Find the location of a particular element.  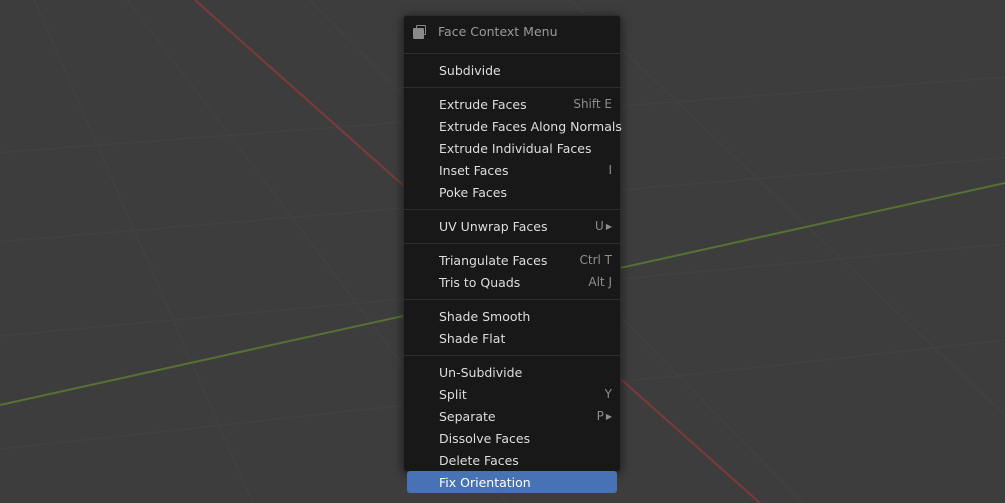

menu-item-extrude-faces-along-normals: Extrude Faces Along Normals is located at coordinates (513, 126).